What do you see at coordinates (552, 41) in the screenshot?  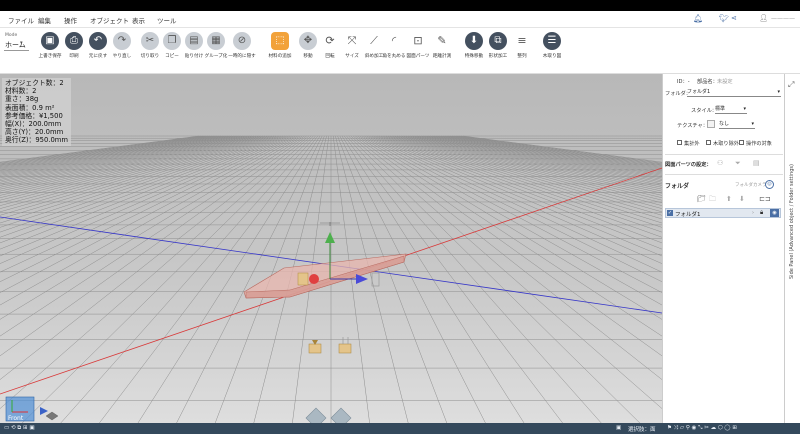 I see `cut-diagram-icon: ☰` at bounding box center [552, 41].